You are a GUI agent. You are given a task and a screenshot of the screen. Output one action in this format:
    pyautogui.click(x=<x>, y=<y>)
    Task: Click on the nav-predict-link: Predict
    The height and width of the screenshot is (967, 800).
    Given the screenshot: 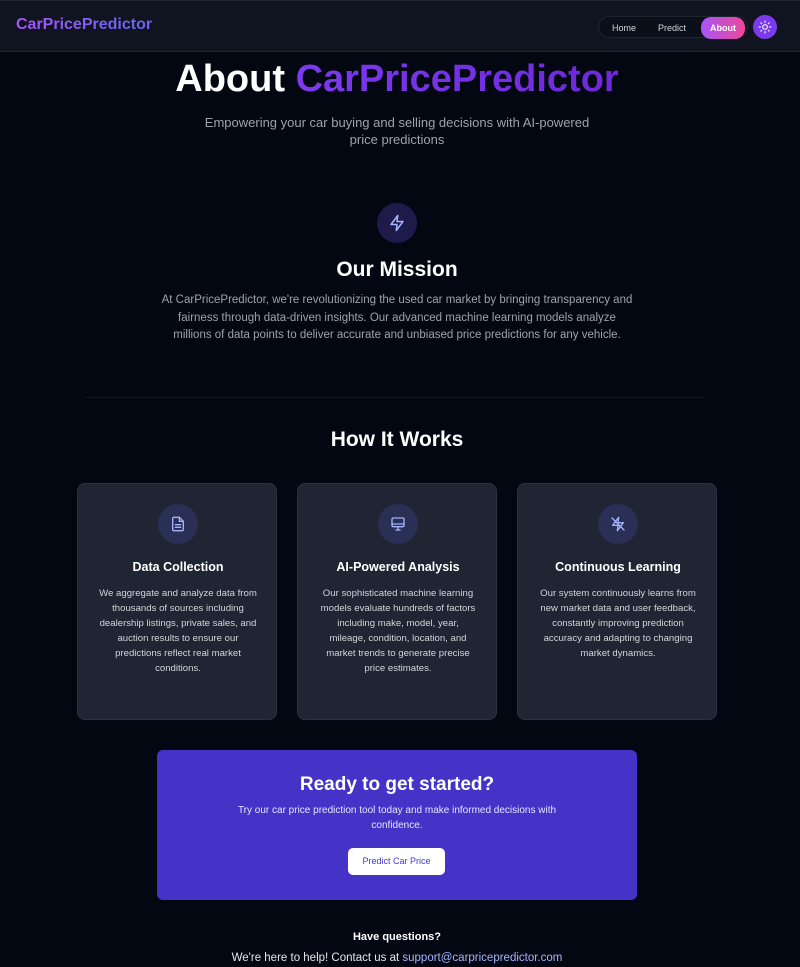 What is the action you would take?
    pyautogui.click(x=672, y=28)
    